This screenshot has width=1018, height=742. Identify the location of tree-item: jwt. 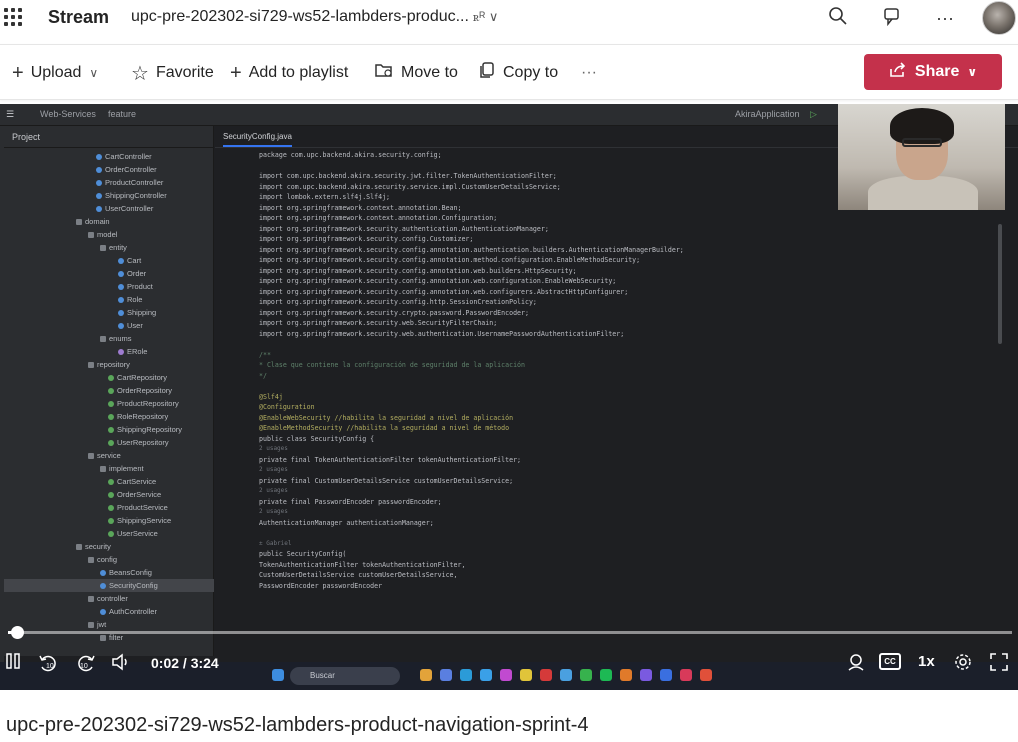
(109, 624).